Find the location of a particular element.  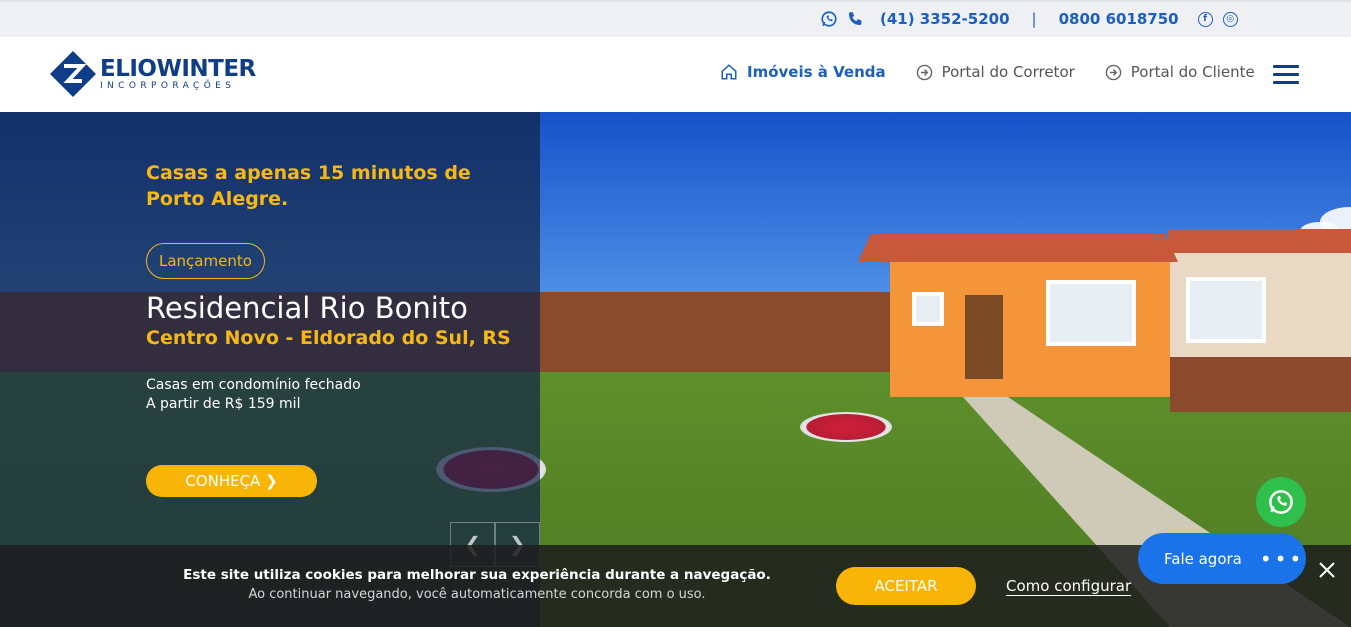

nav-label: Portal do Cliente is located at coordinates (1192, 72).